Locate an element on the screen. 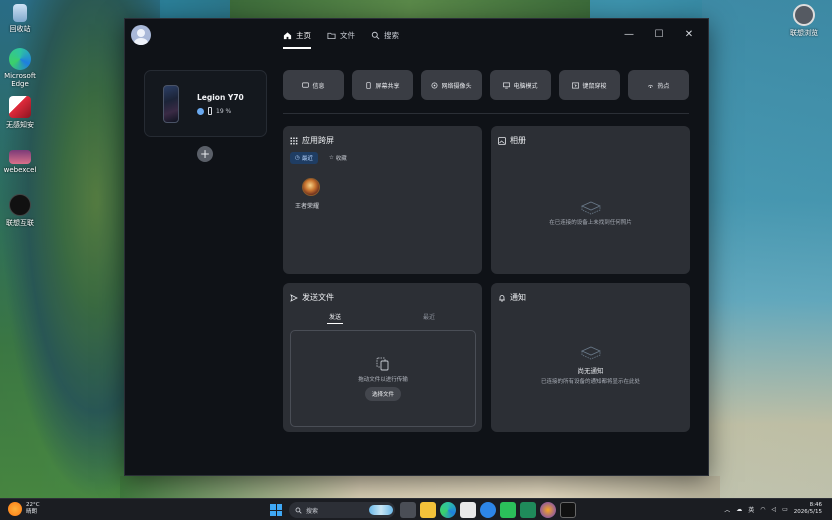 This screenshot has width=832, height=520. desktop-icon-label: 无感知安 is located at coordinates (20, 125).